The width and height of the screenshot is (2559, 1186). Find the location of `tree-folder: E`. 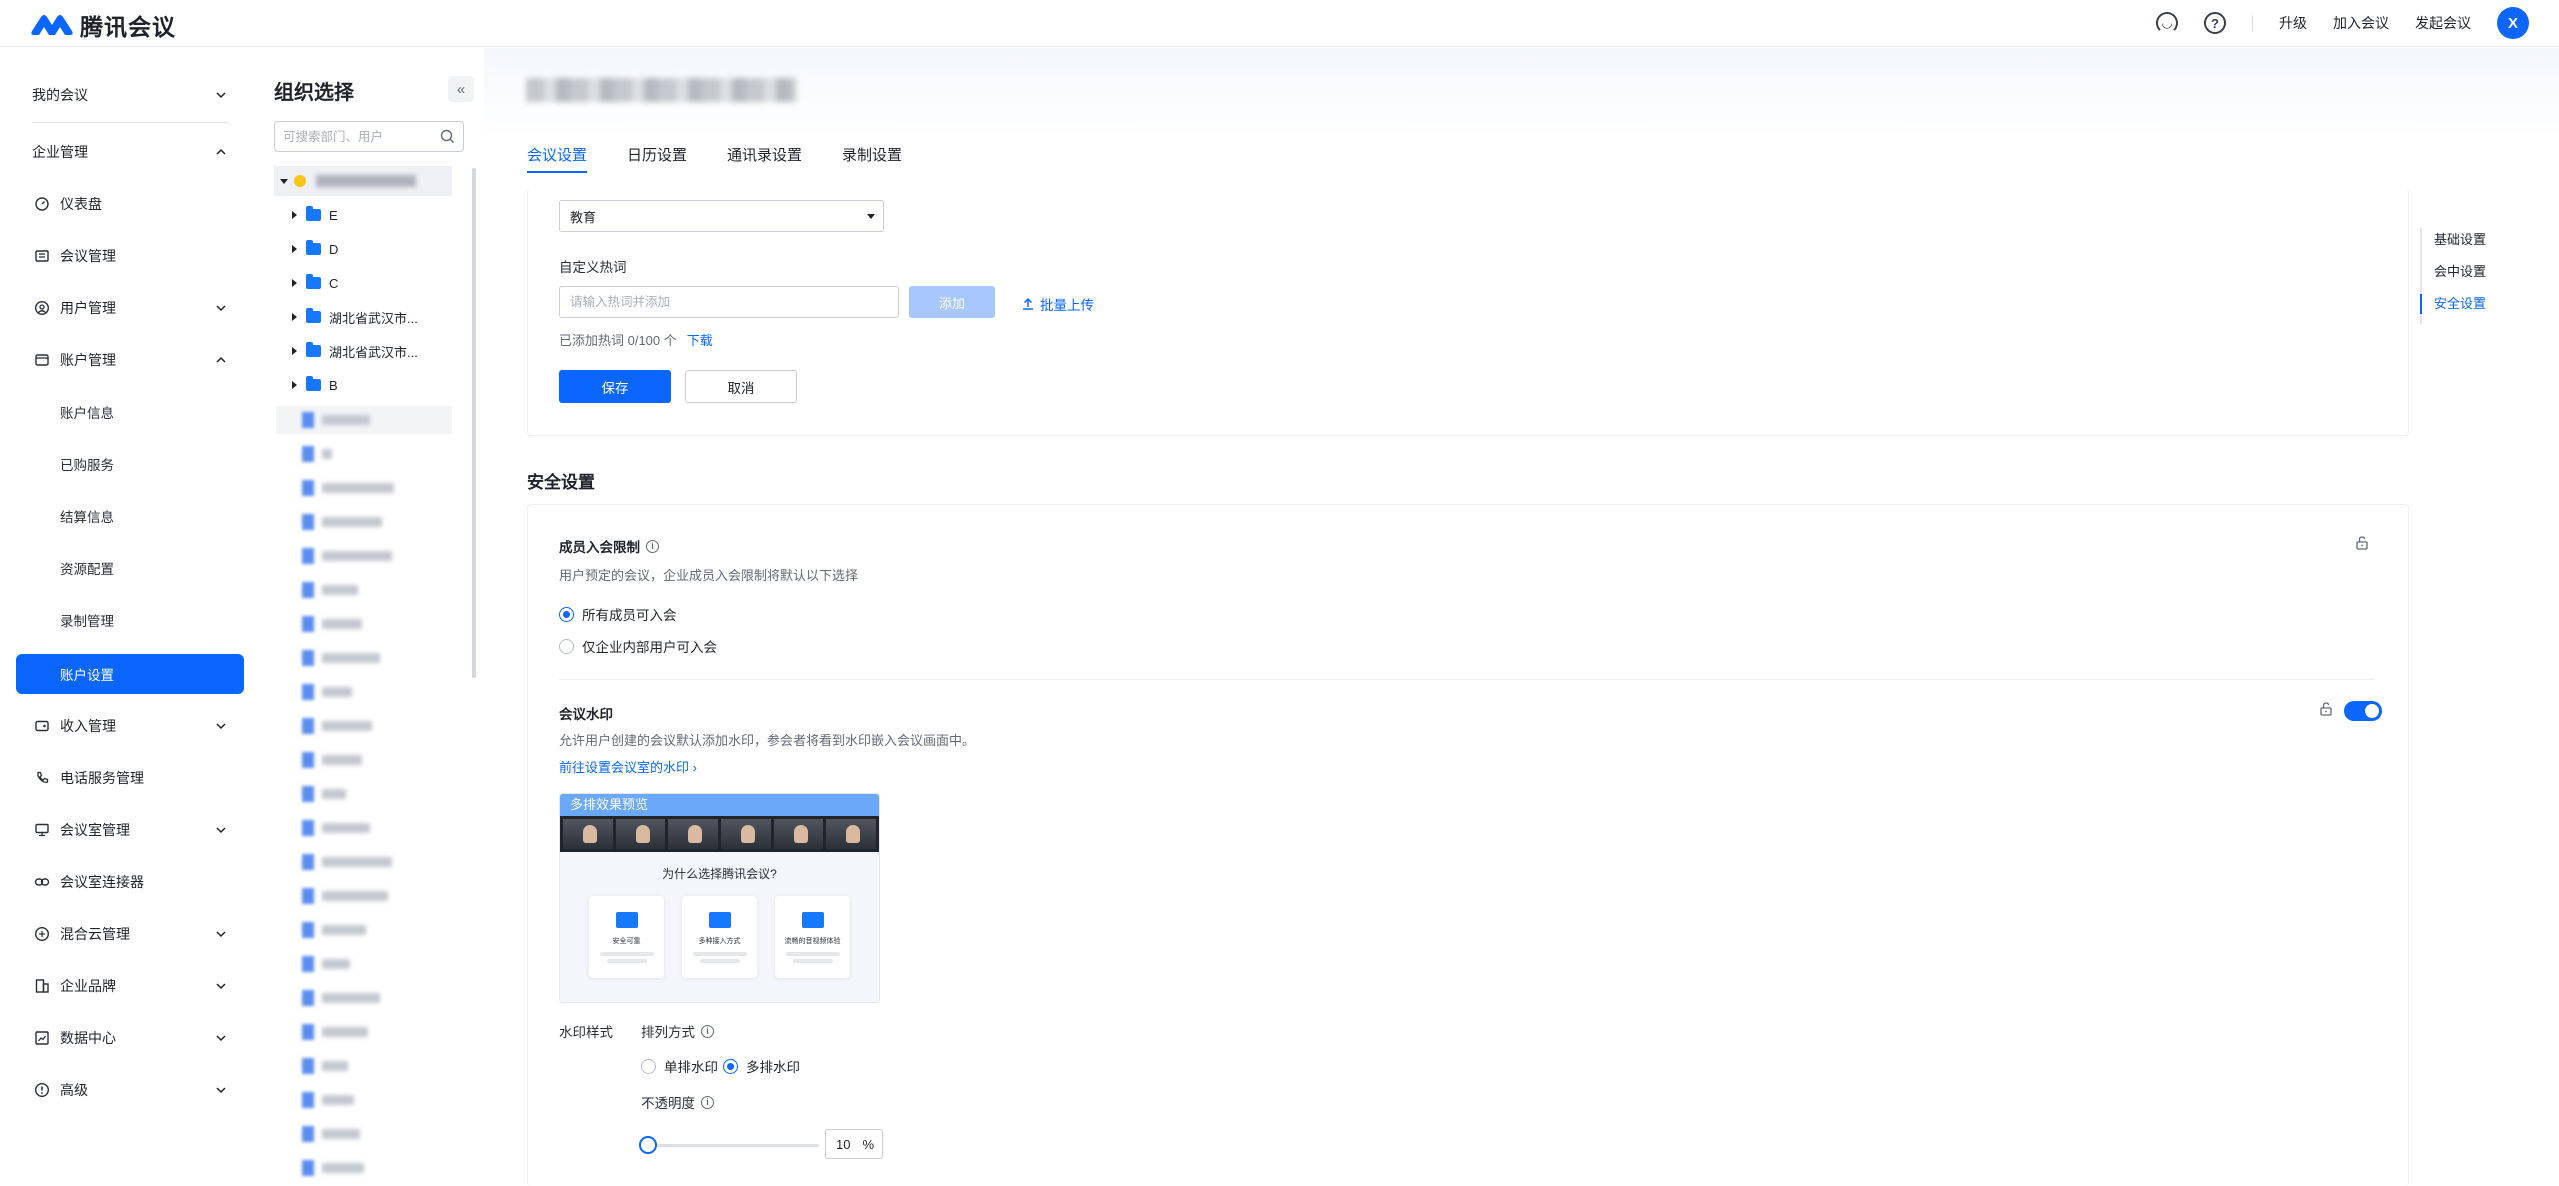

tree-folder: E is located at coordinates (363, 215).